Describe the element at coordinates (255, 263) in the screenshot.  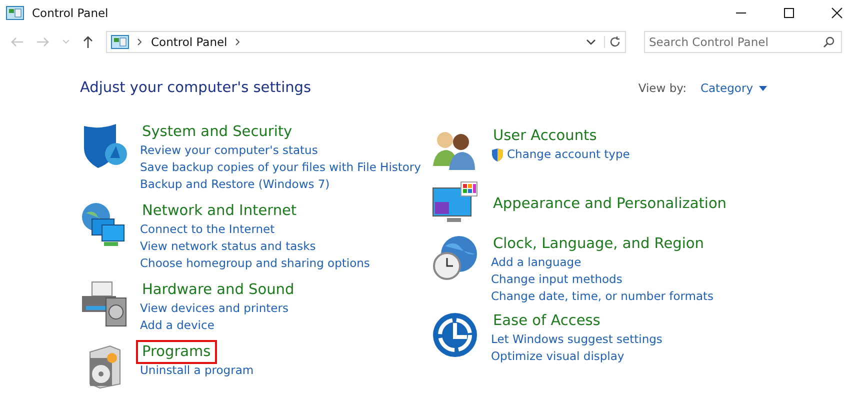
I see `task-link: Choose homegroup and sharing options` at that location.